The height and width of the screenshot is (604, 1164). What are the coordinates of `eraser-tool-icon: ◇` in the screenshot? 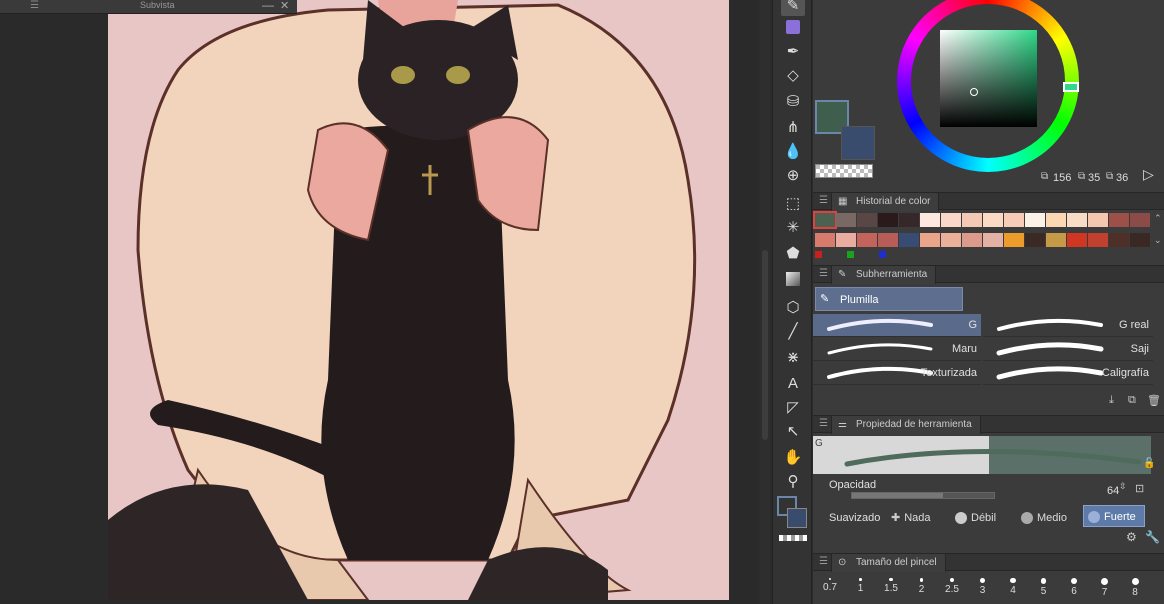 It's located at (793, 75).